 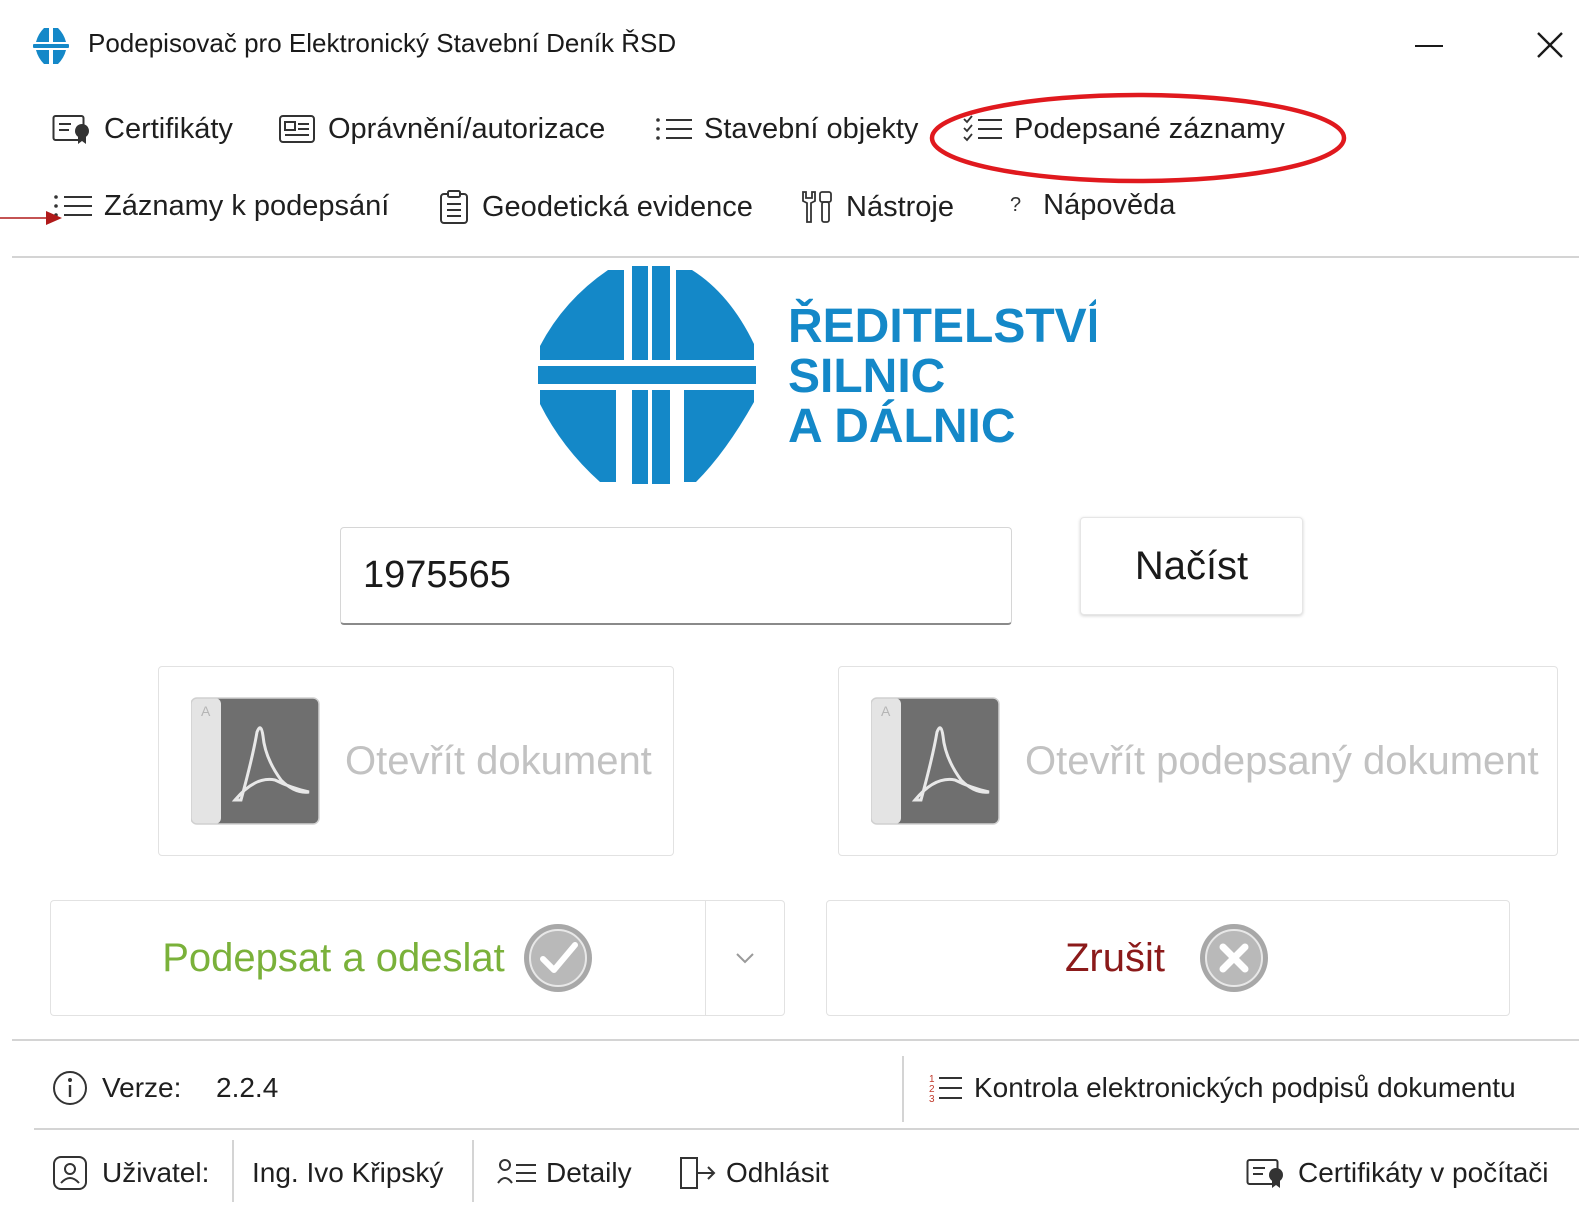 What do you see at coordinates (866, 376) in the screenshot?
I see `logo-line2: SILNIC` at bounding box center [866, 376].